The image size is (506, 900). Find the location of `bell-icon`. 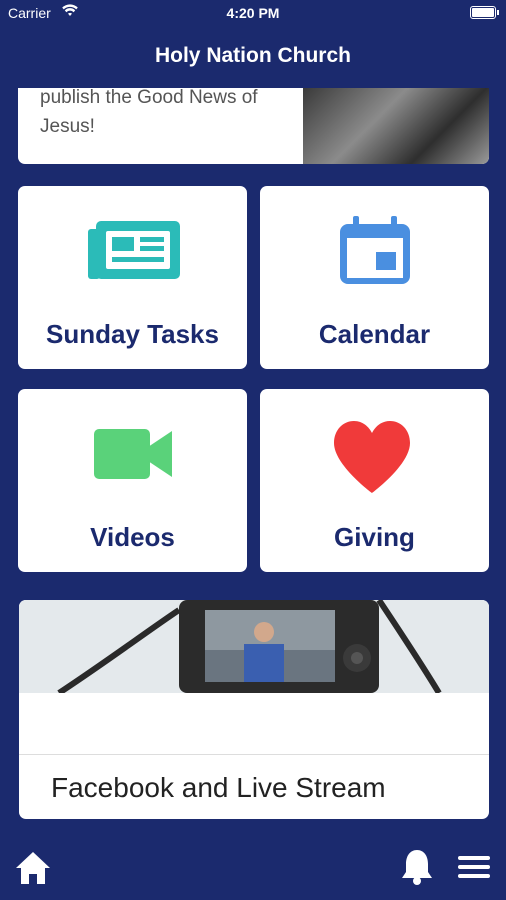

bell-icon is located at coordinates (417, 869).